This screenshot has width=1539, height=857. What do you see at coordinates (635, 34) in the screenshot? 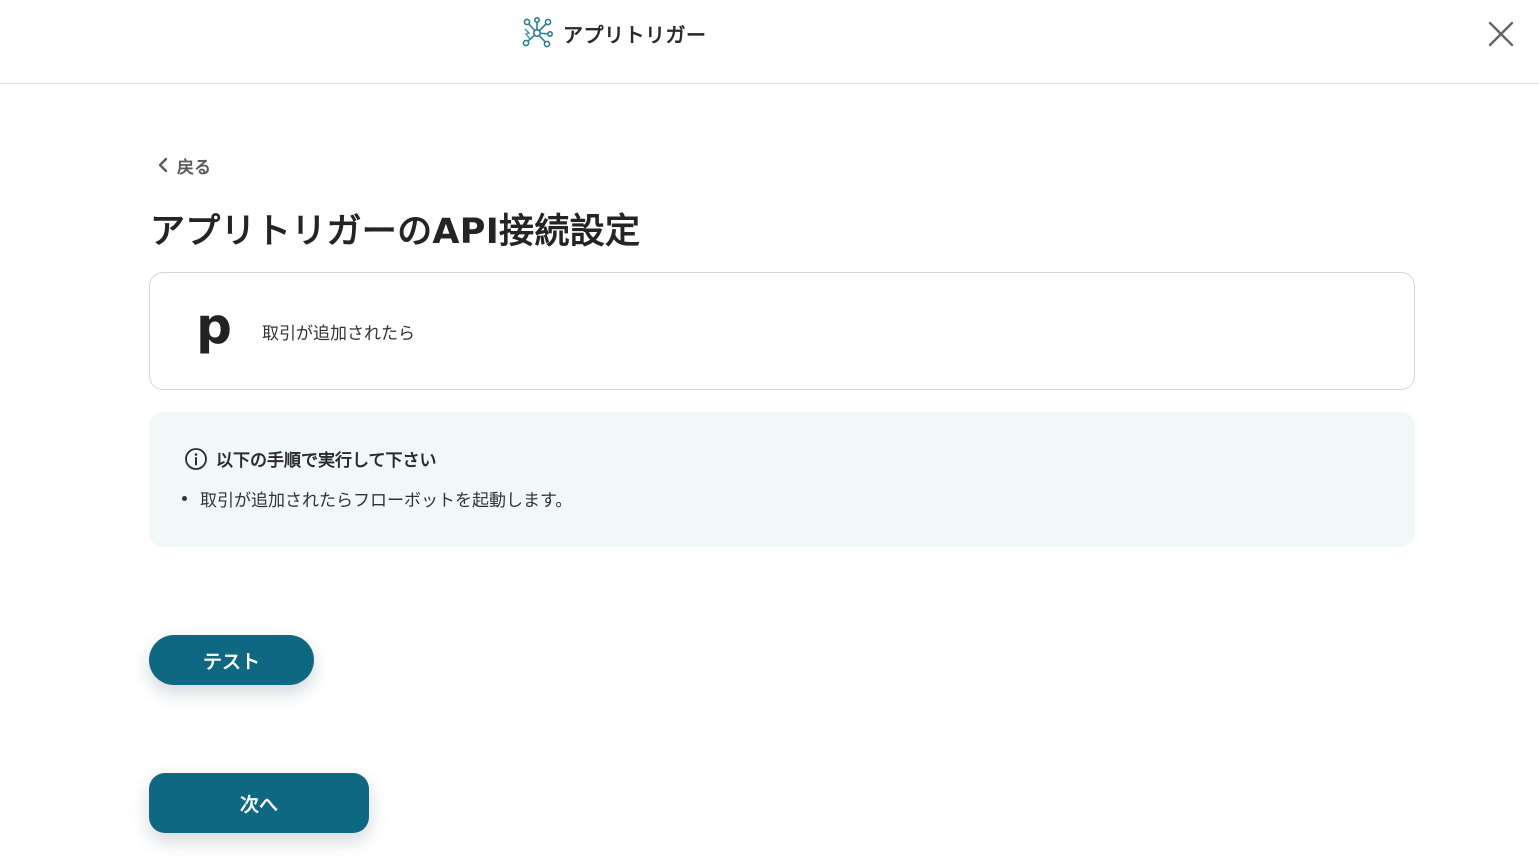
I see `app-title: アプリトリガー` at bounding box center [635, 34].